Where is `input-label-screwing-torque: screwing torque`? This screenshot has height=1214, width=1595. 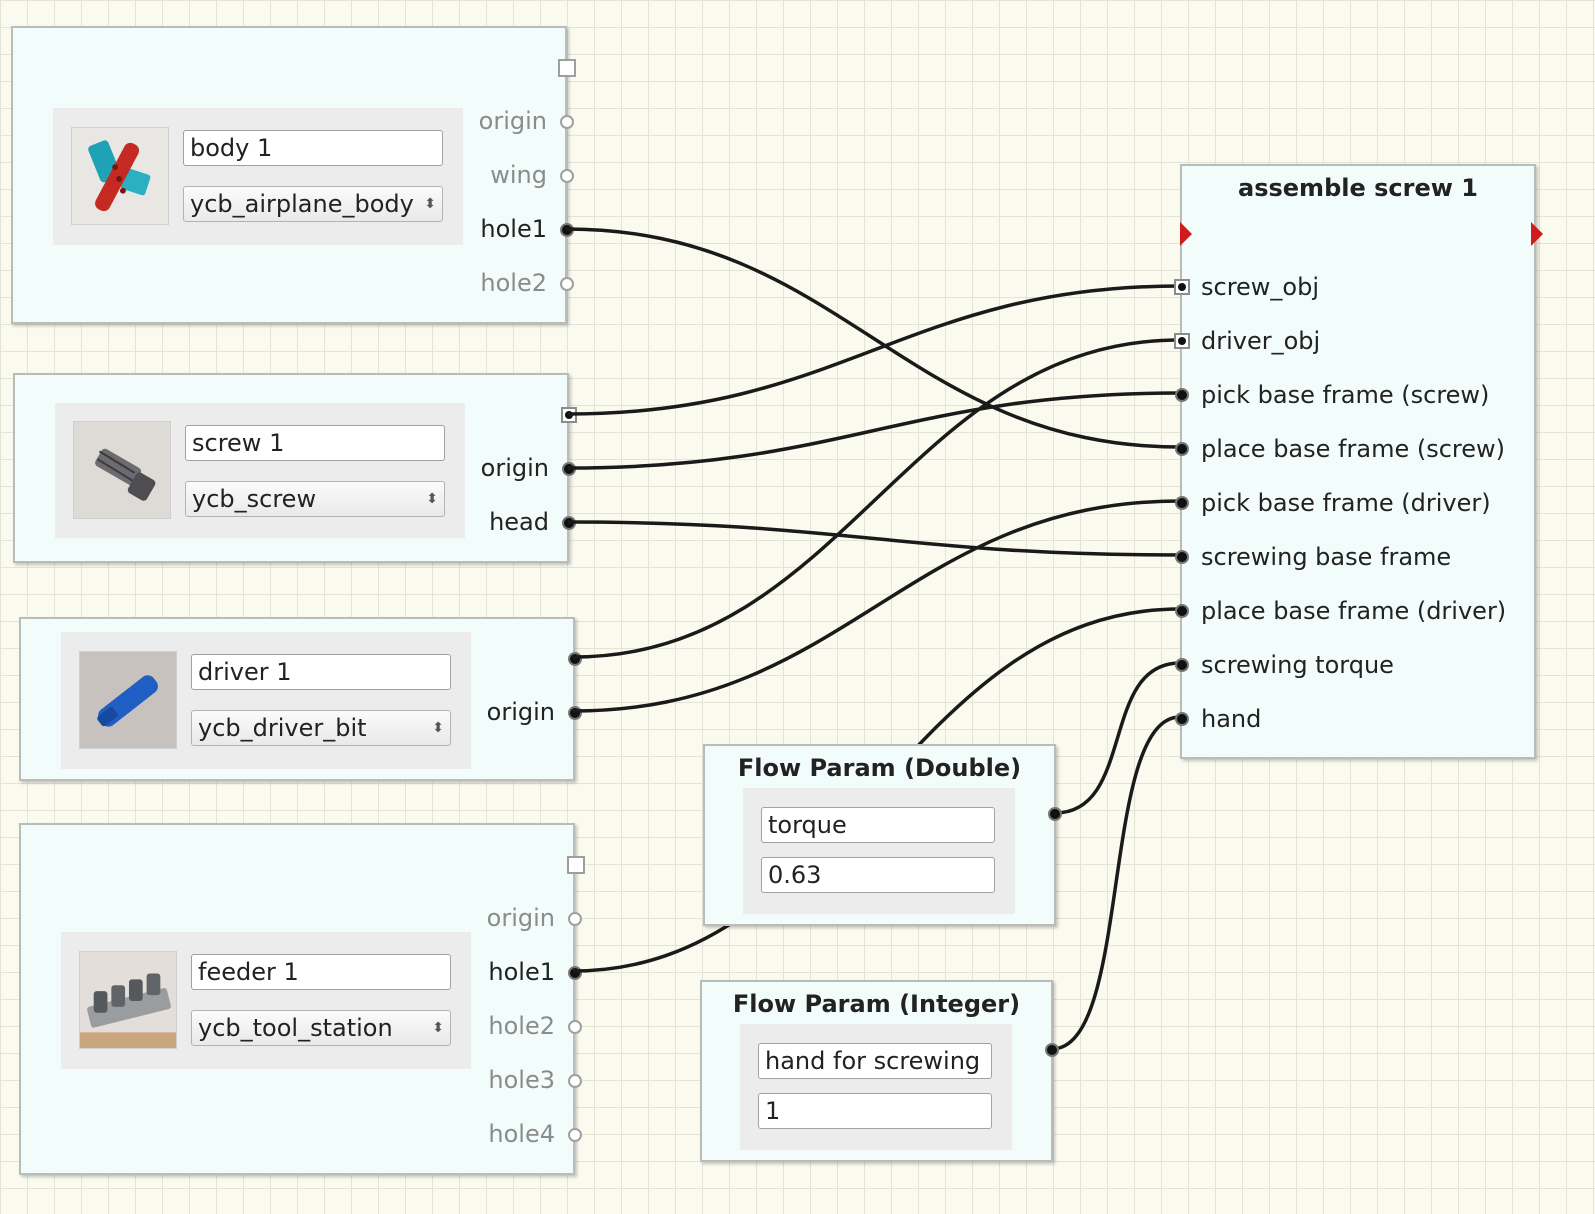
input-label-screwing-torque: screwing torque is located at coordinates (1297, 665).